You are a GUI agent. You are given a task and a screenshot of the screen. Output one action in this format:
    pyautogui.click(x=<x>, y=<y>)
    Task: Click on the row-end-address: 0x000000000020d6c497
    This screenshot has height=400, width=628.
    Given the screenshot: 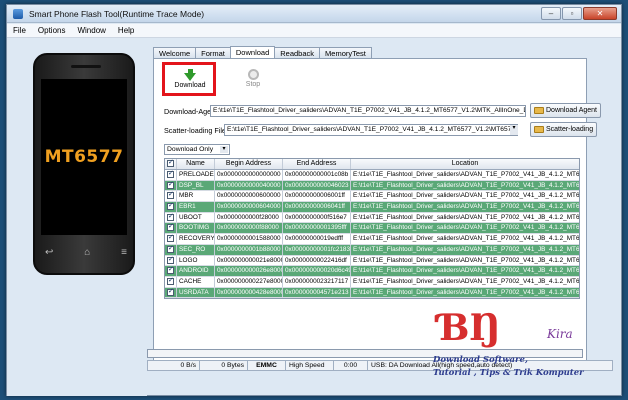 What is the action you would take?
    pyautogui.click(x=318, y=271)
    